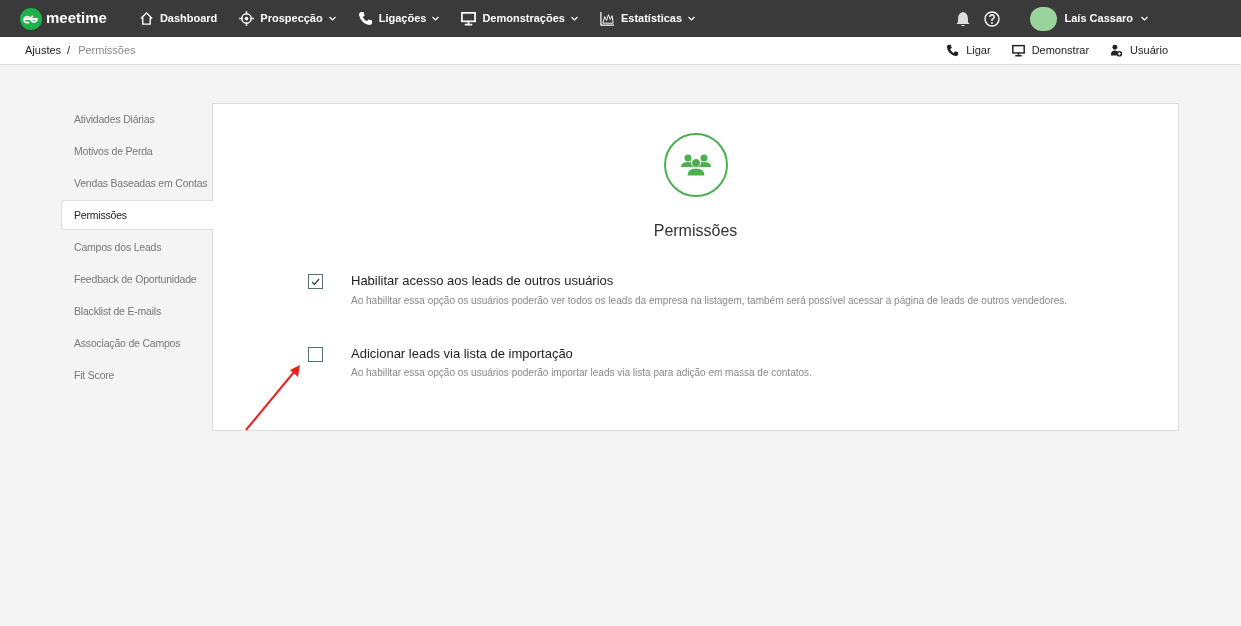  Describe the element at coordinates (136, 279) in the screenshot. I see `sidebar-item: Feedback de Oportunidade` at that location.